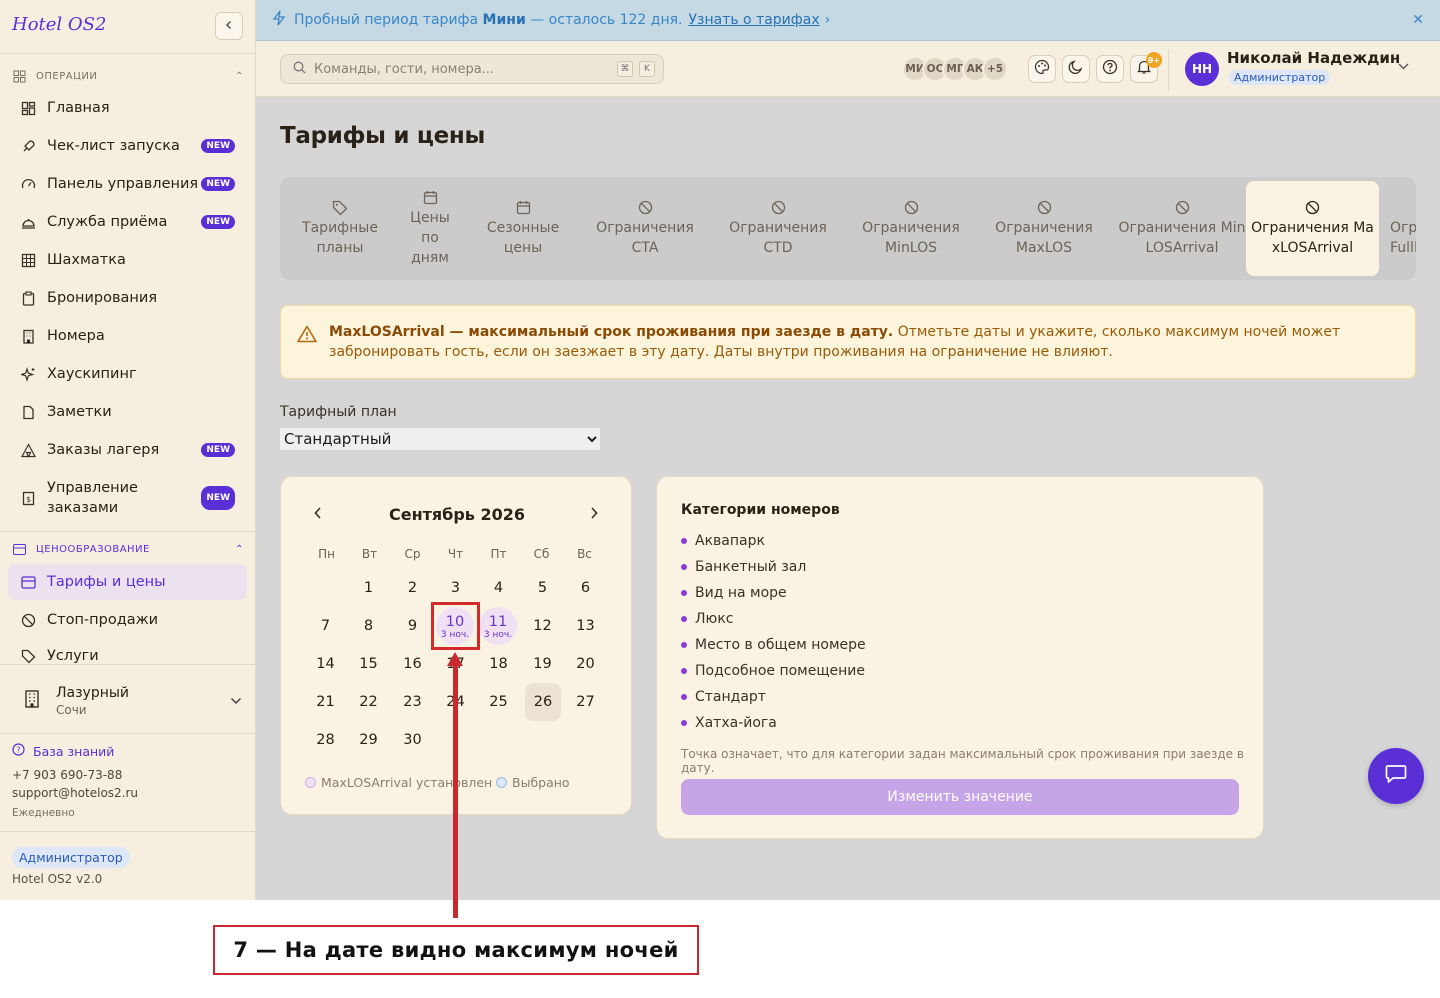  What do you see at coordinates (123, 184) in the screenshot?
I see `sidebar-item-label: Панель управления` at bounding box center [123, 184].